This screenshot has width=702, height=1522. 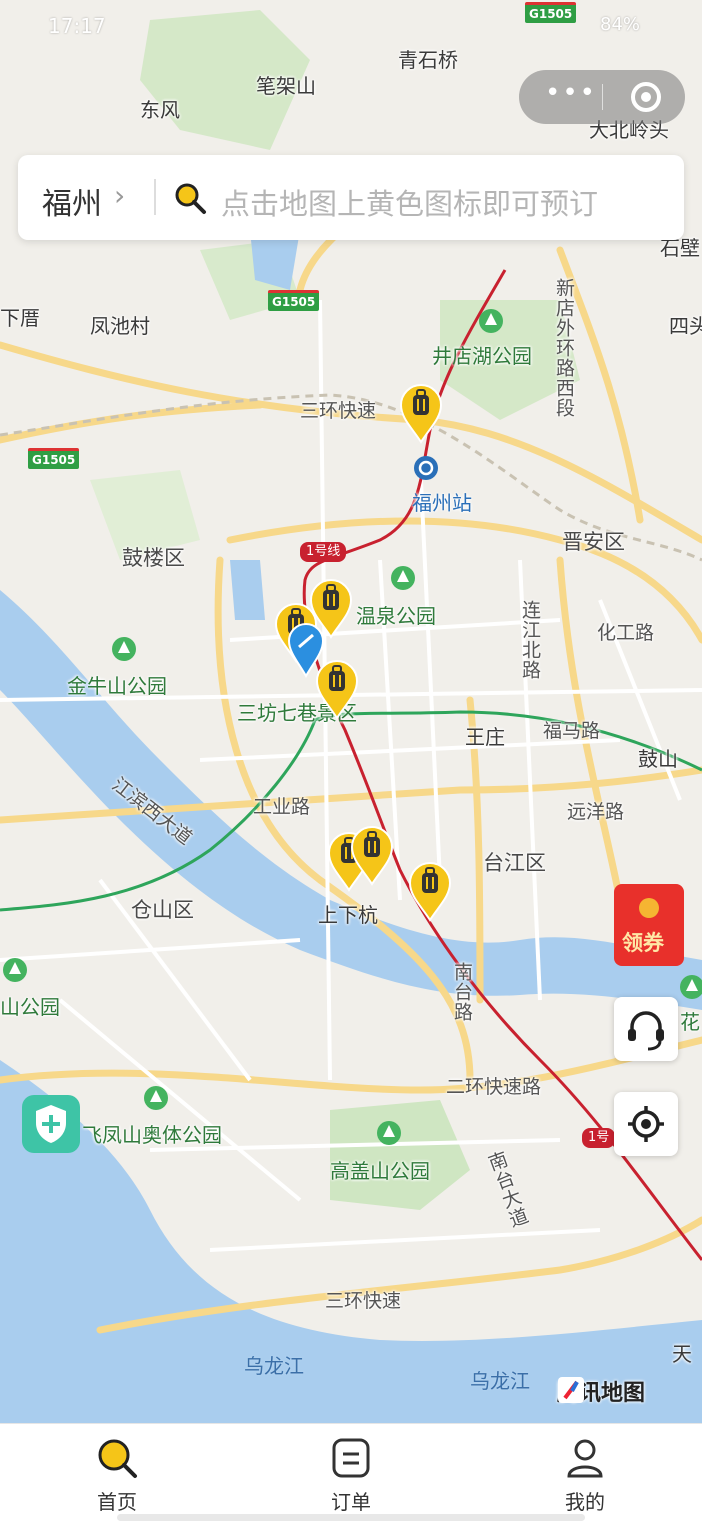 I want to click on map-label: 工业路, so click(x=282, y=807).